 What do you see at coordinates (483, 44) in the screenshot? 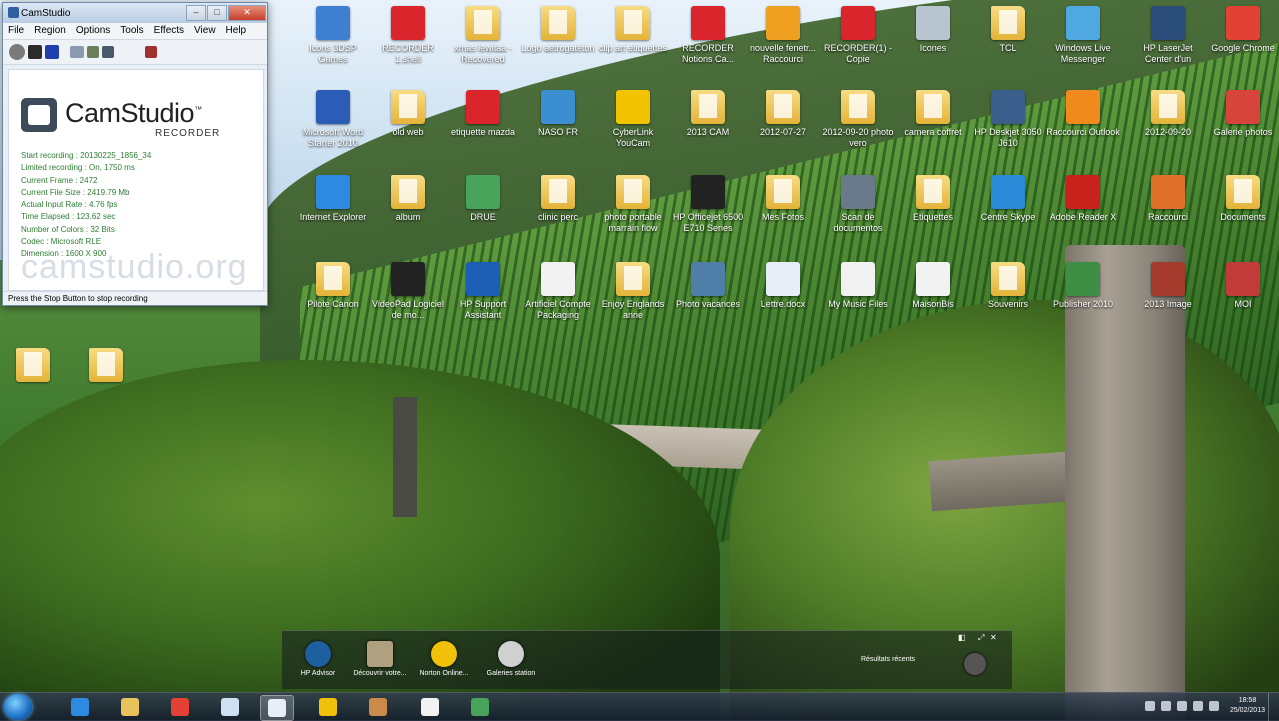
I see `desktop-icon: xmas lewitaa - Recovered` at bounding box center [483, 44].